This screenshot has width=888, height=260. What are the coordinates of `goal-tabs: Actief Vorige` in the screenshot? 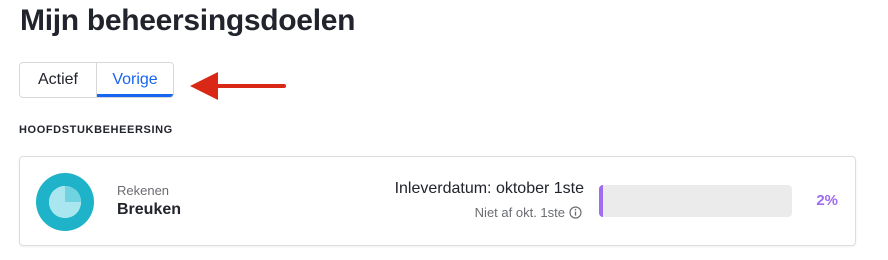 It's located at (96, 80).